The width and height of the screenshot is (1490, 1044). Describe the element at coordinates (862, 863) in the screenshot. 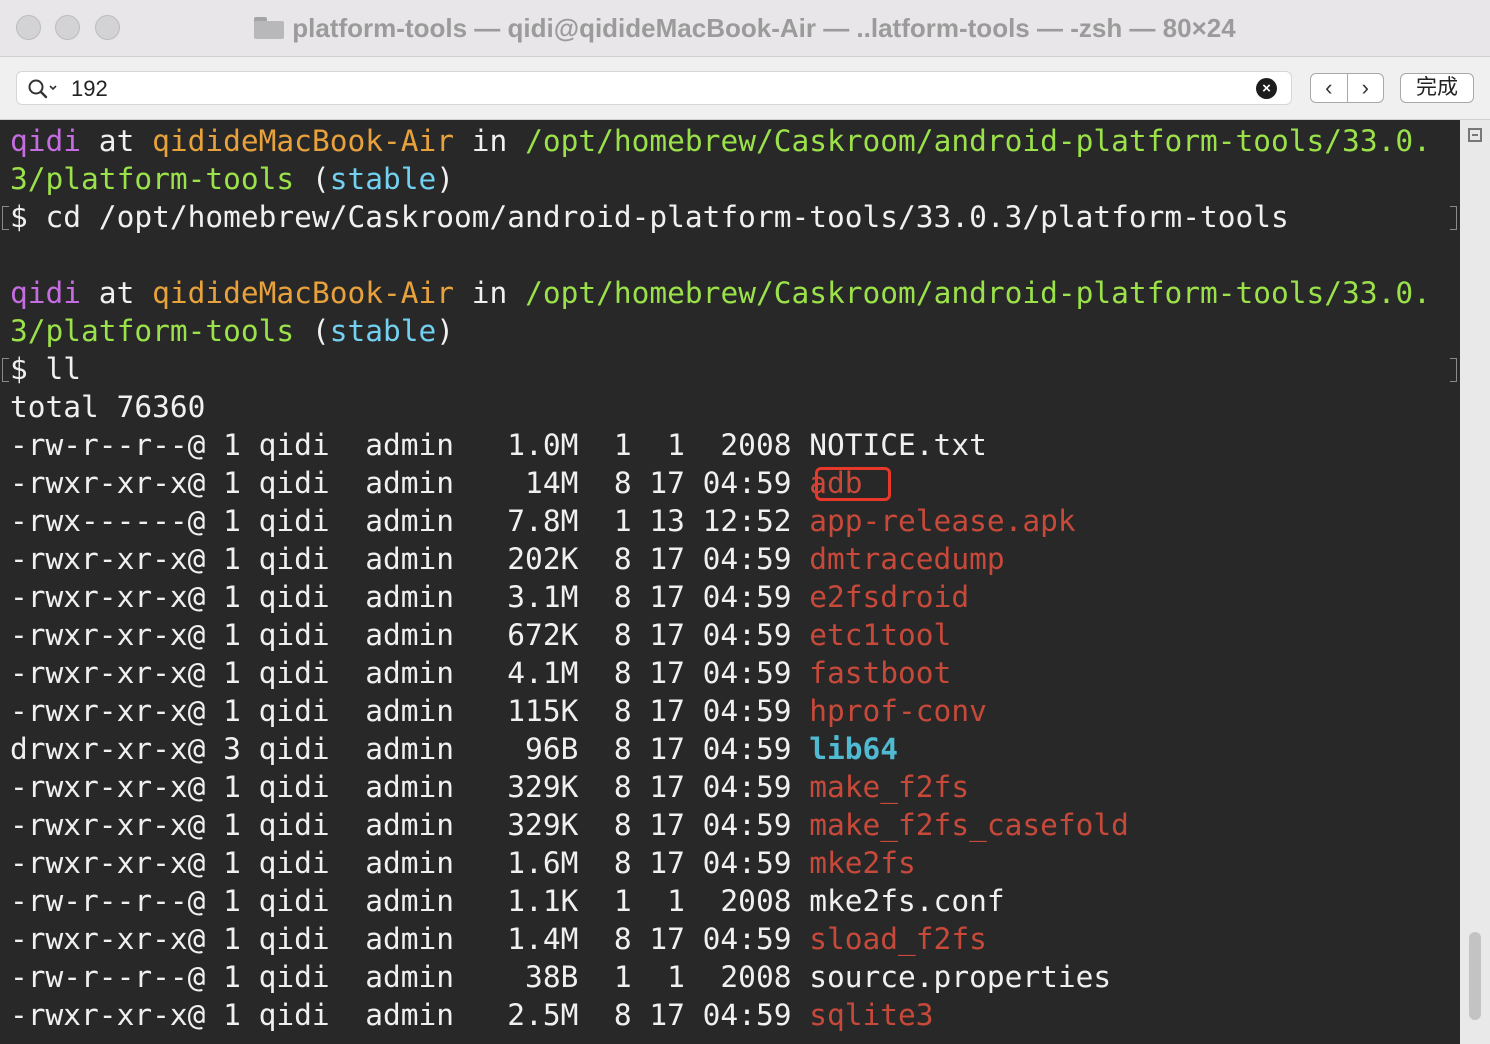

I see `file-name: mke2fs` at that location.